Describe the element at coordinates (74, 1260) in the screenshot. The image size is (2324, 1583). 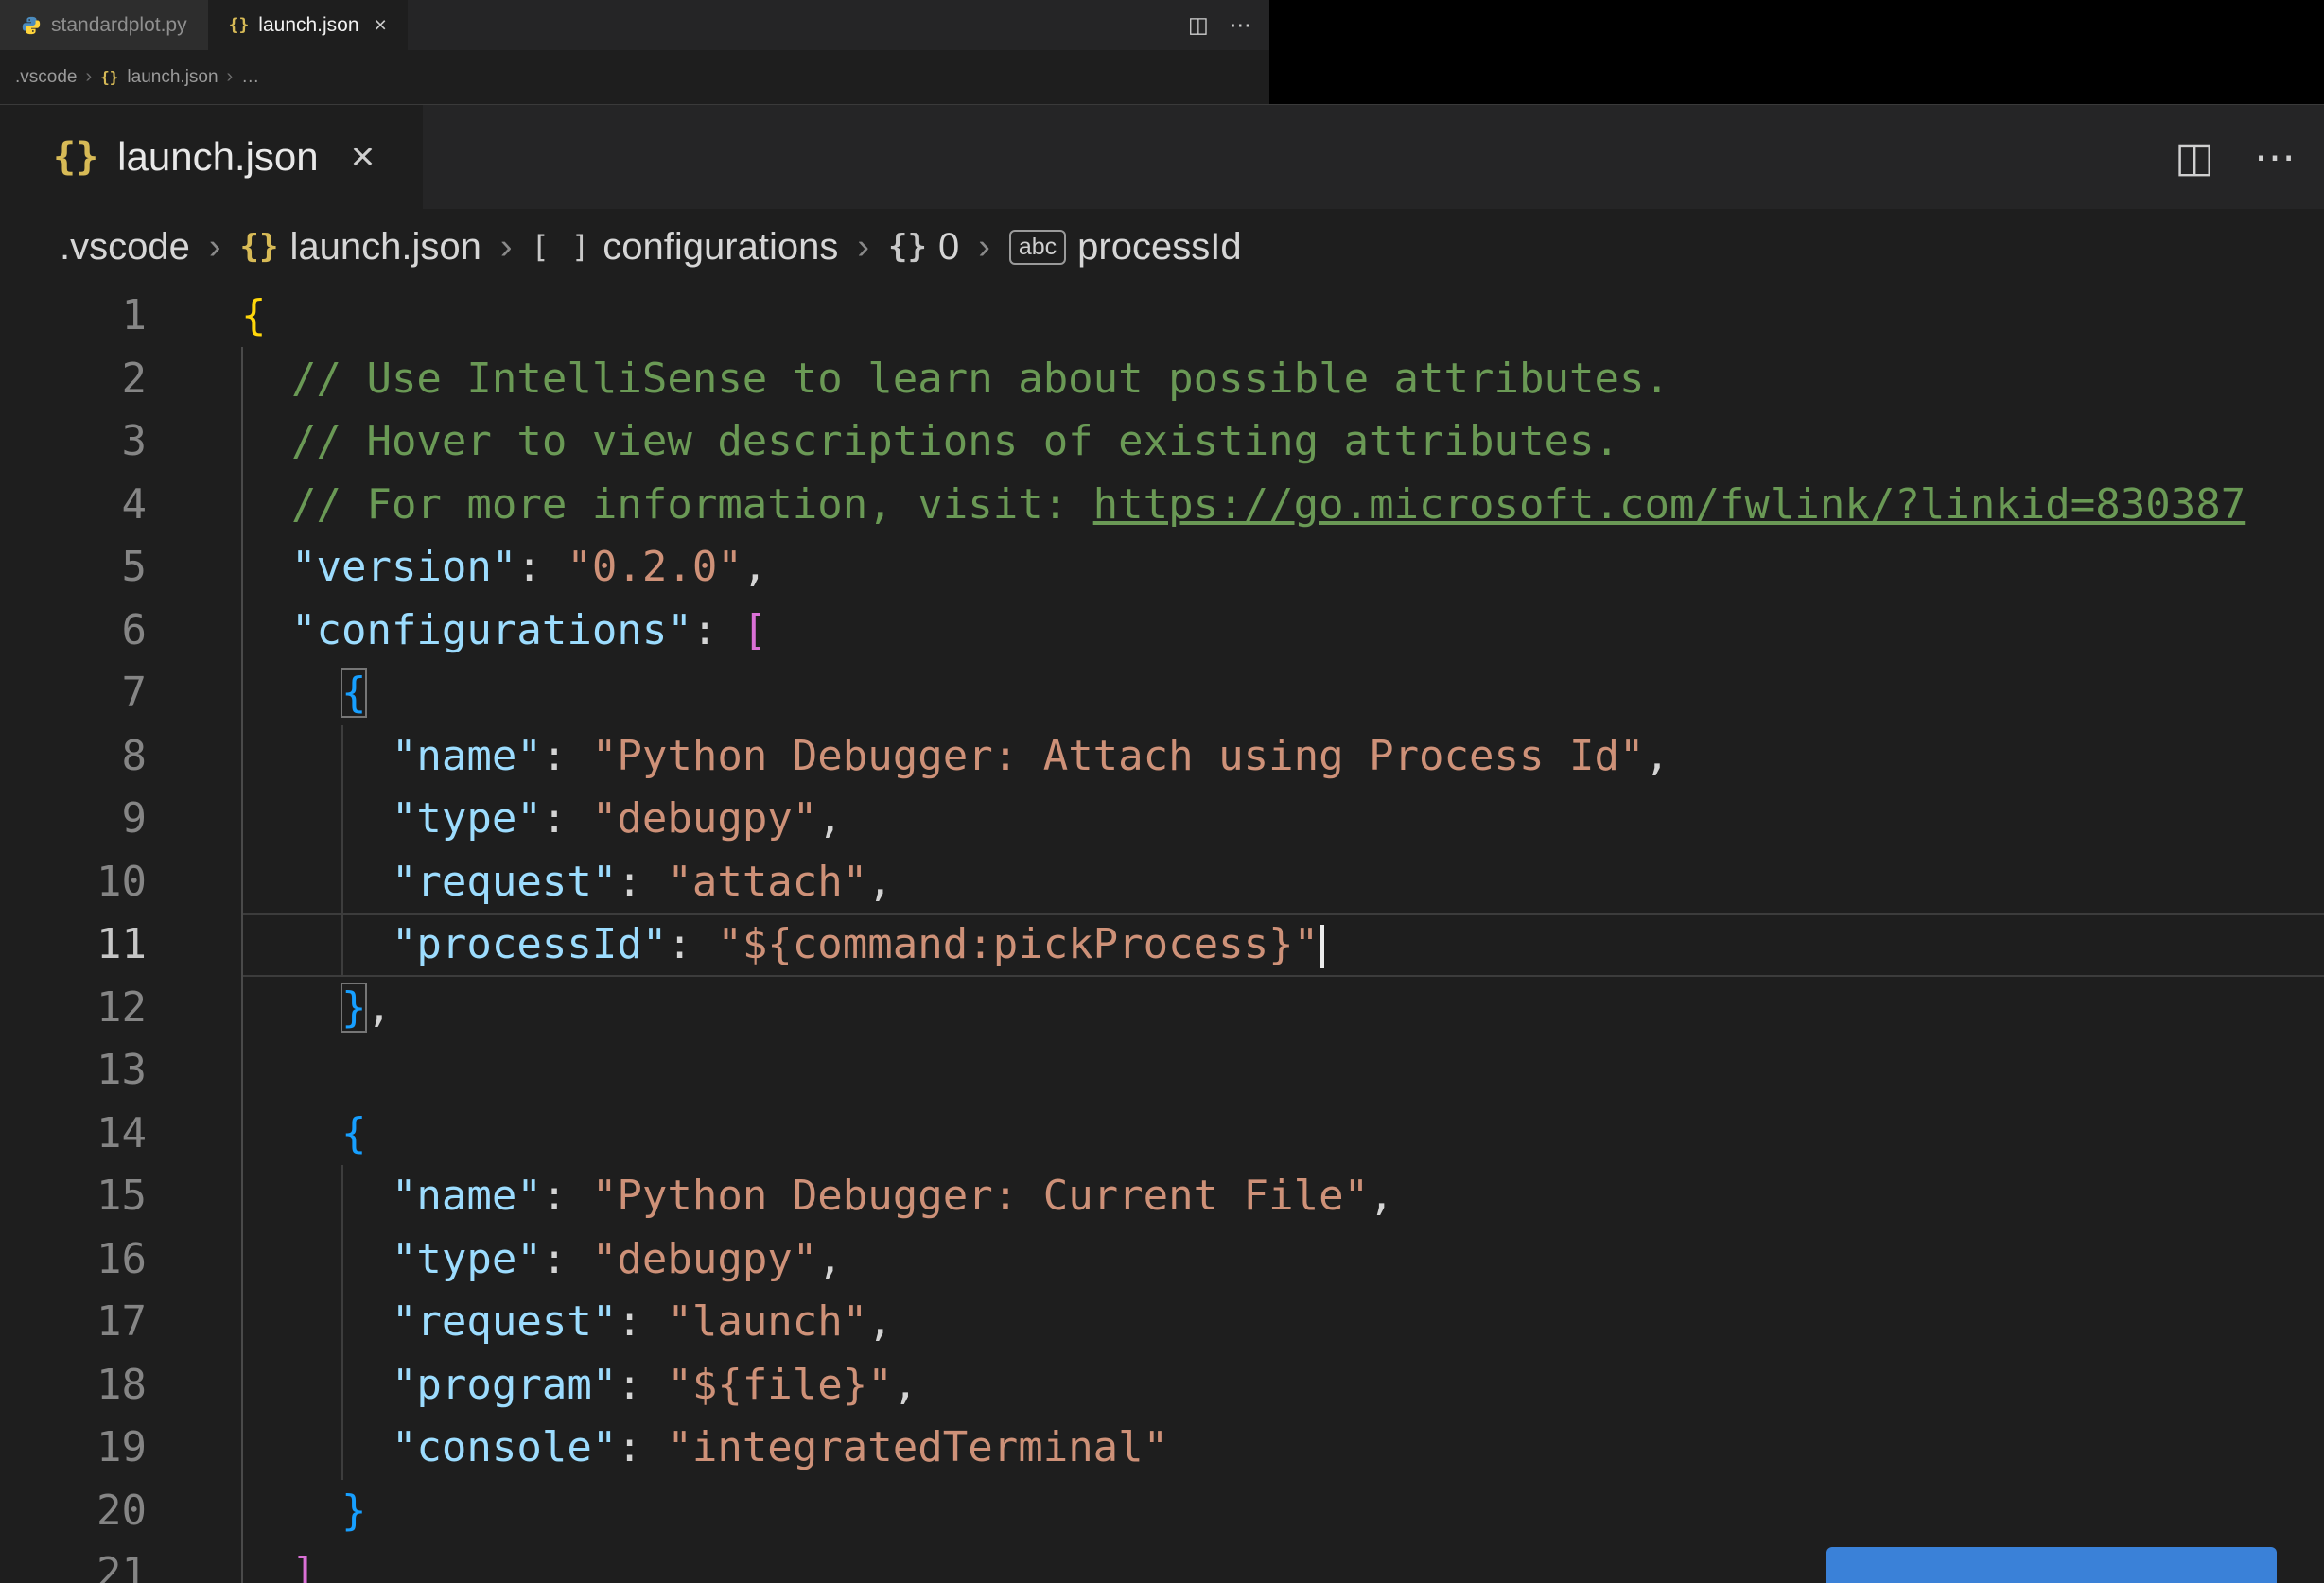
I see `line-number: 16` at that location.